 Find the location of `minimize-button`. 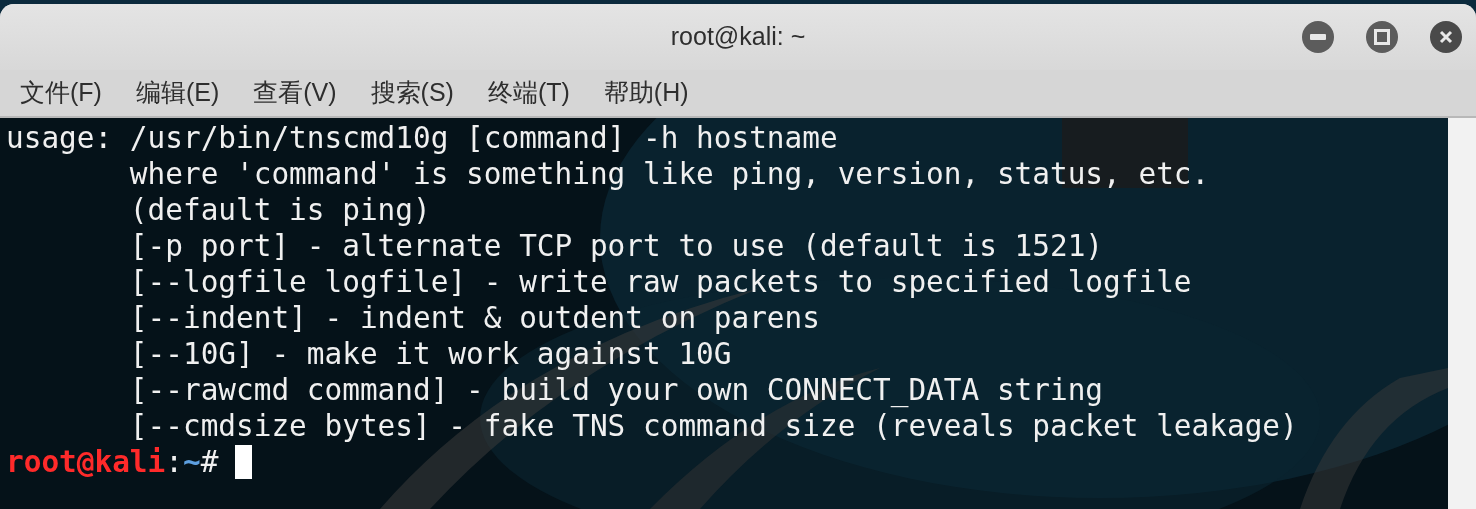

minimize-button is located at coordinates (1318, 37).